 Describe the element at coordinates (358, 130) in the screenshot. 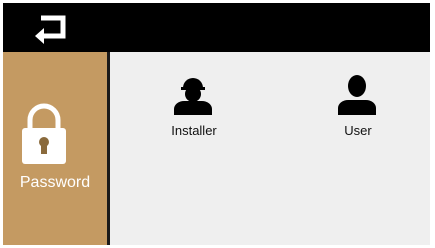

I see `user-label: User` at that location.